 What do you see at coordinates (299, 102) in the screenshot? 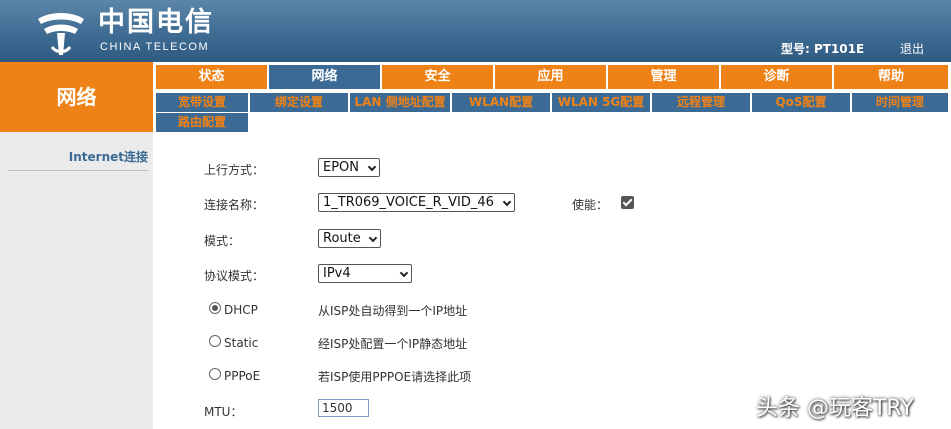
I see `subtab-binding: 绑定设置` at bounding box center [299, 102].